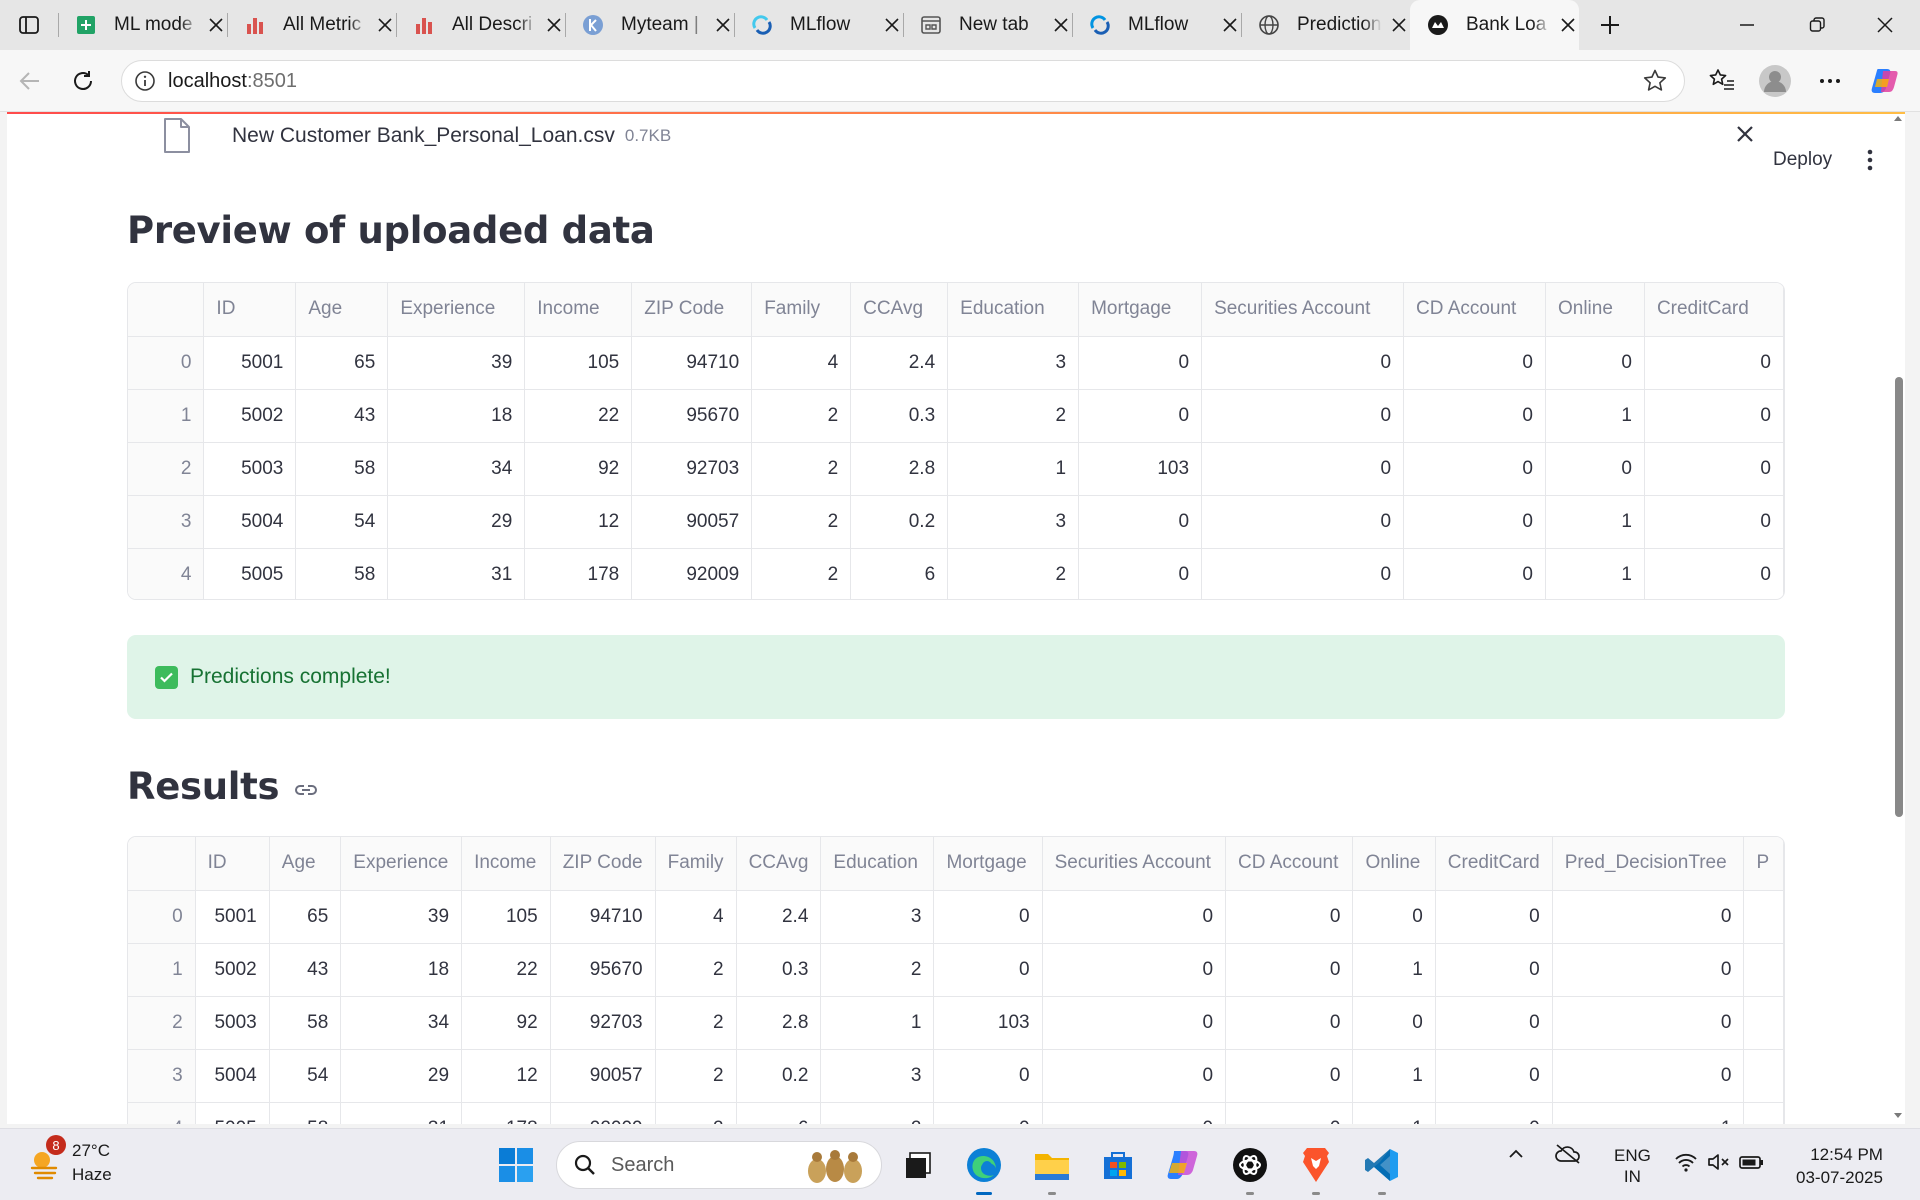 This screenshot has width=1920, height=1200. What do you see at coordinates (70, 1161) in the screenshot?
I see `weather-widget: 8 27°C Haze` at bounding box center [70, 1161].